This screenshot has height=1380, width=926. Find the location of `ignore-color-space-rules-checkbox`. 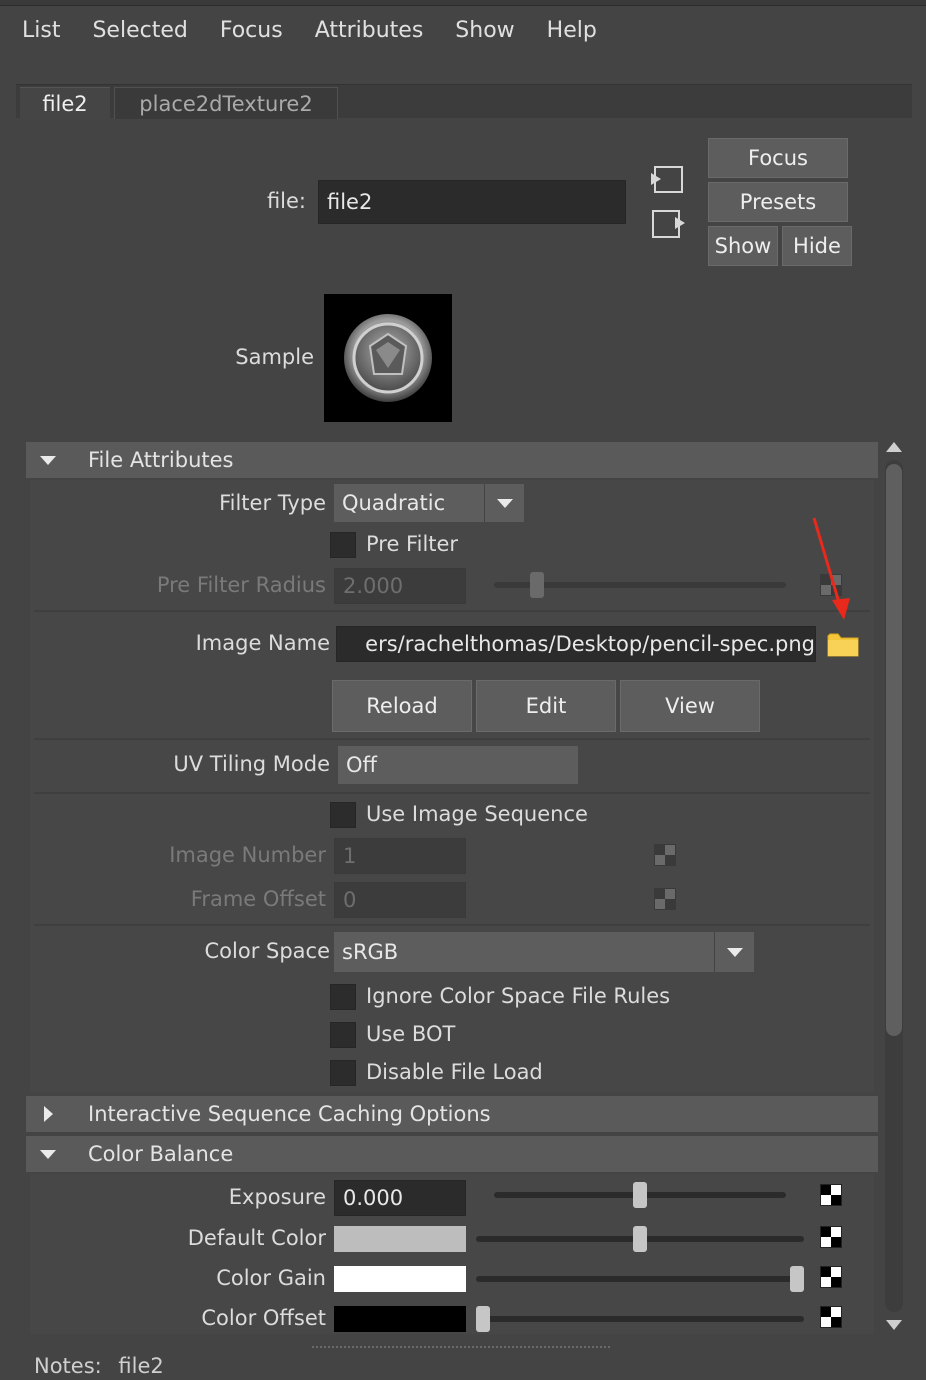

ignore-color-space-rules-checkbox is located at coordinates (343, 997).